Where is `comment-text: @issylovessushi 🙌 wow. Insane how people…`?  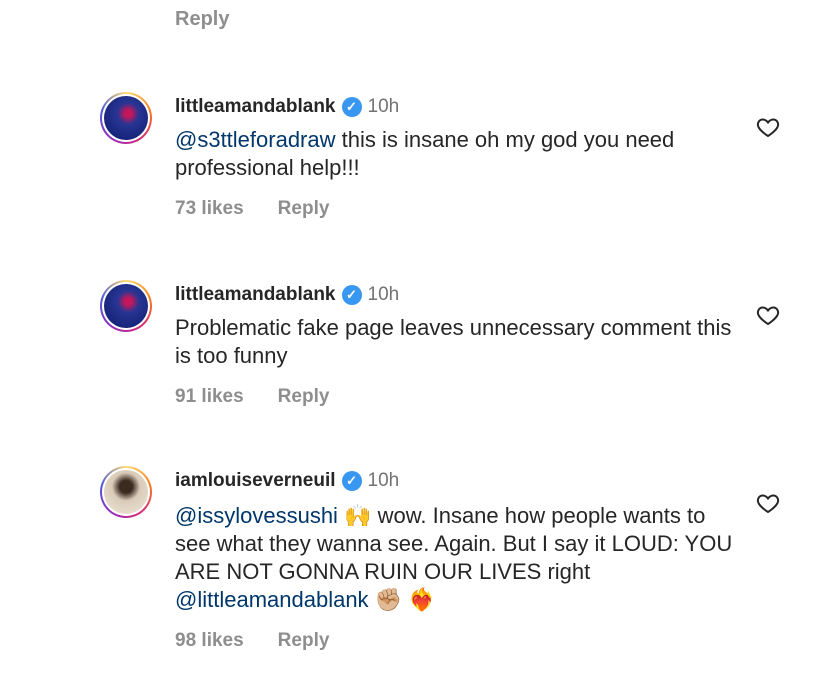
comment-text: @issylovessushi 🙌 wow. Insane how people… is located at coordinates (454, 557).